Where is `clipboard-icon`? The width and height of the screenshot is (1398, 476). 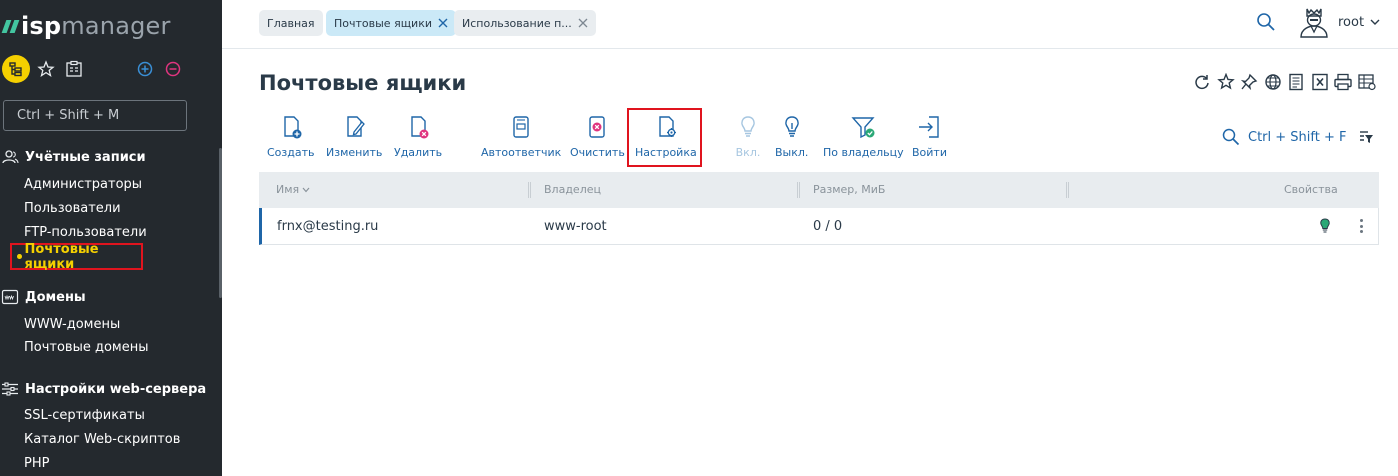 clipboard-icon is located at coordinates (74, 69).